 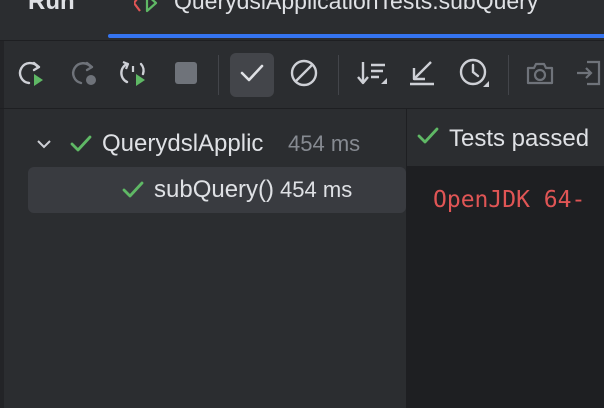 I want to click on run-panel-header: Run QuerydslApplicationTests.subQuery, so click(x=302, y=20).